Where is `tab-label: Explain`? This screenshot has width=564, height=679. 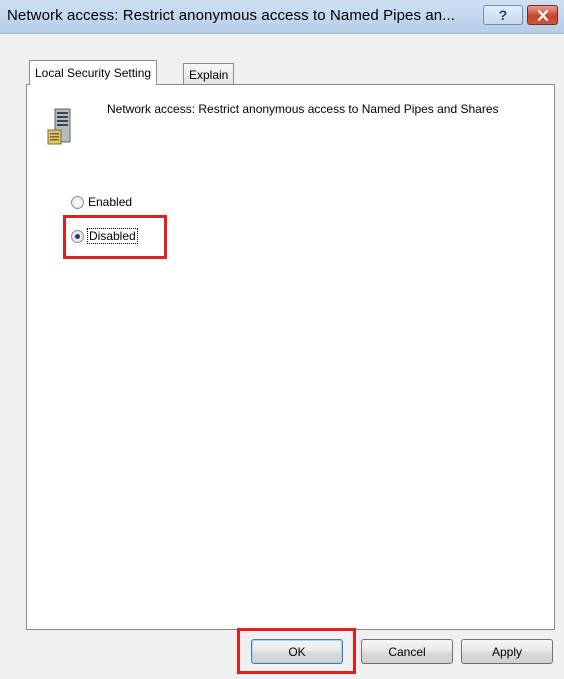
tab-label: Explain is located at coordinates (209, 74).